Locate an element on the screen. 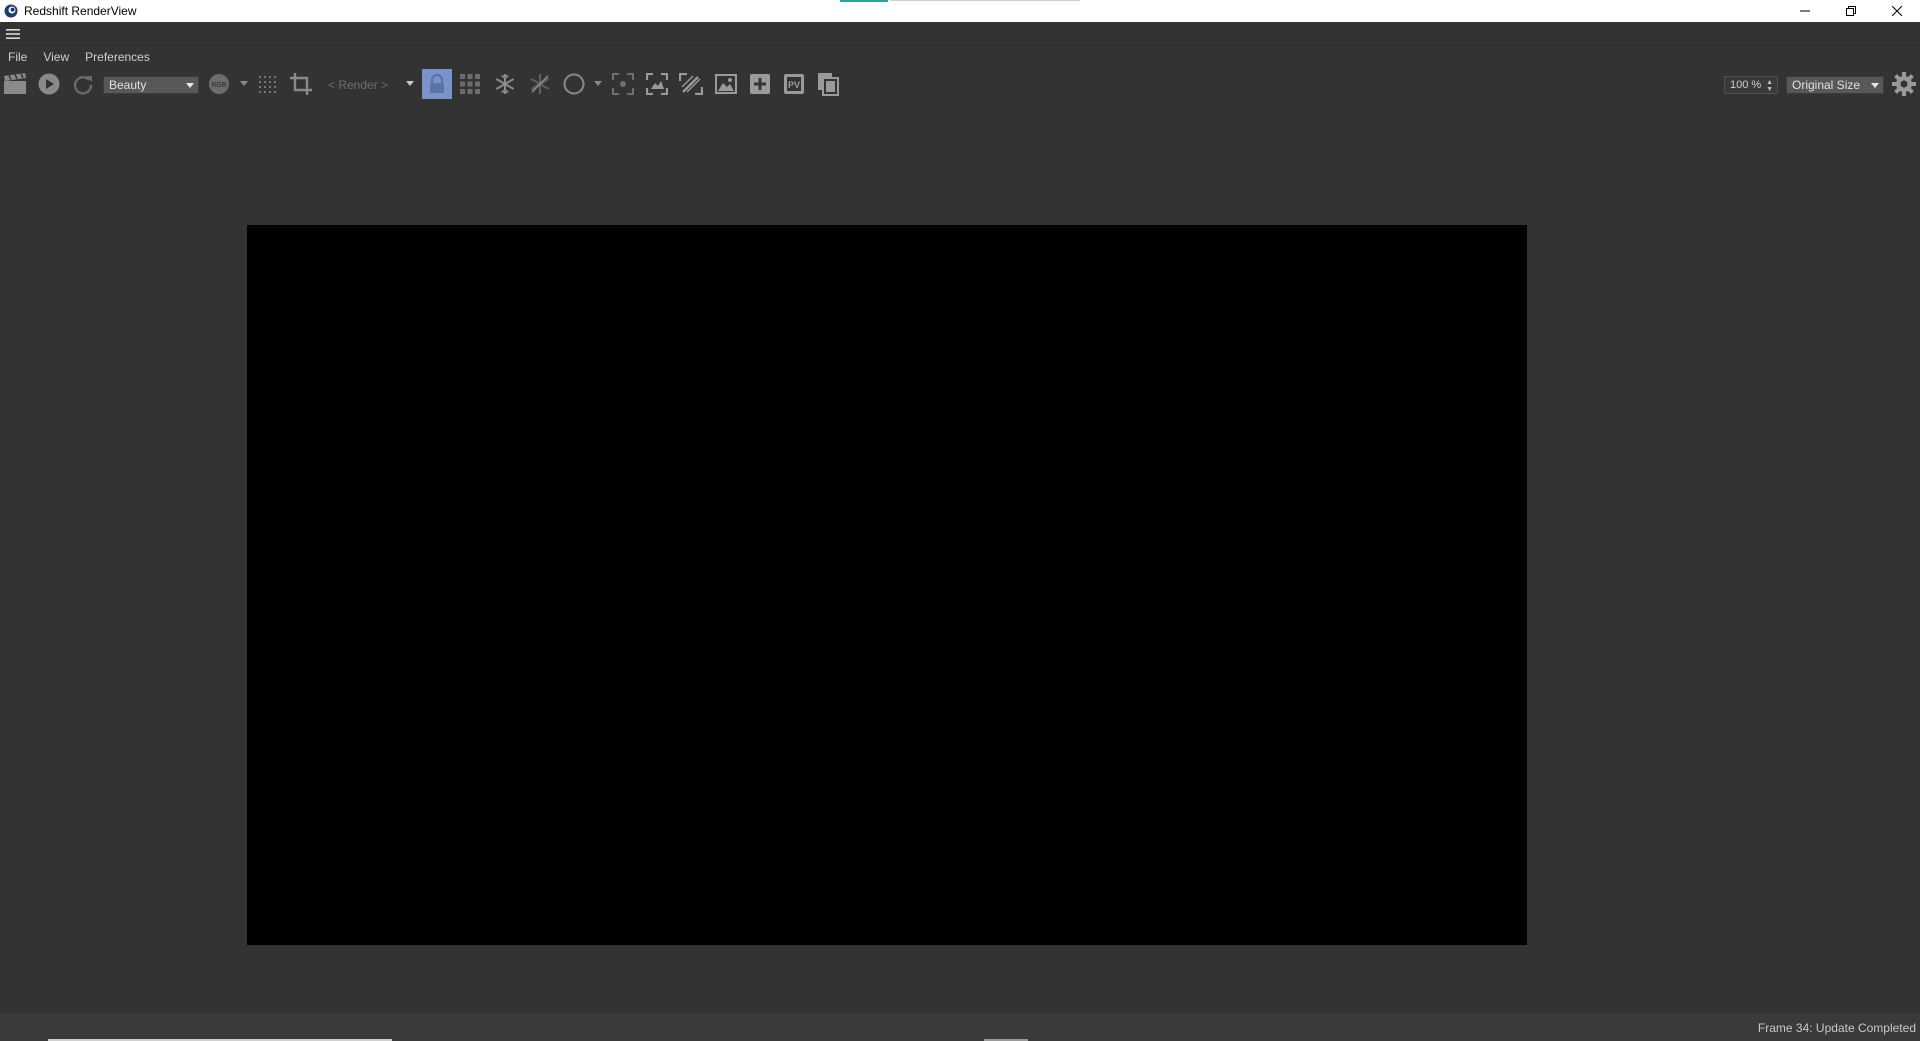 Image resolution: width=1920 pixels, height=1041 pixels. circle-tool-button is located at coordinates (574, 84).